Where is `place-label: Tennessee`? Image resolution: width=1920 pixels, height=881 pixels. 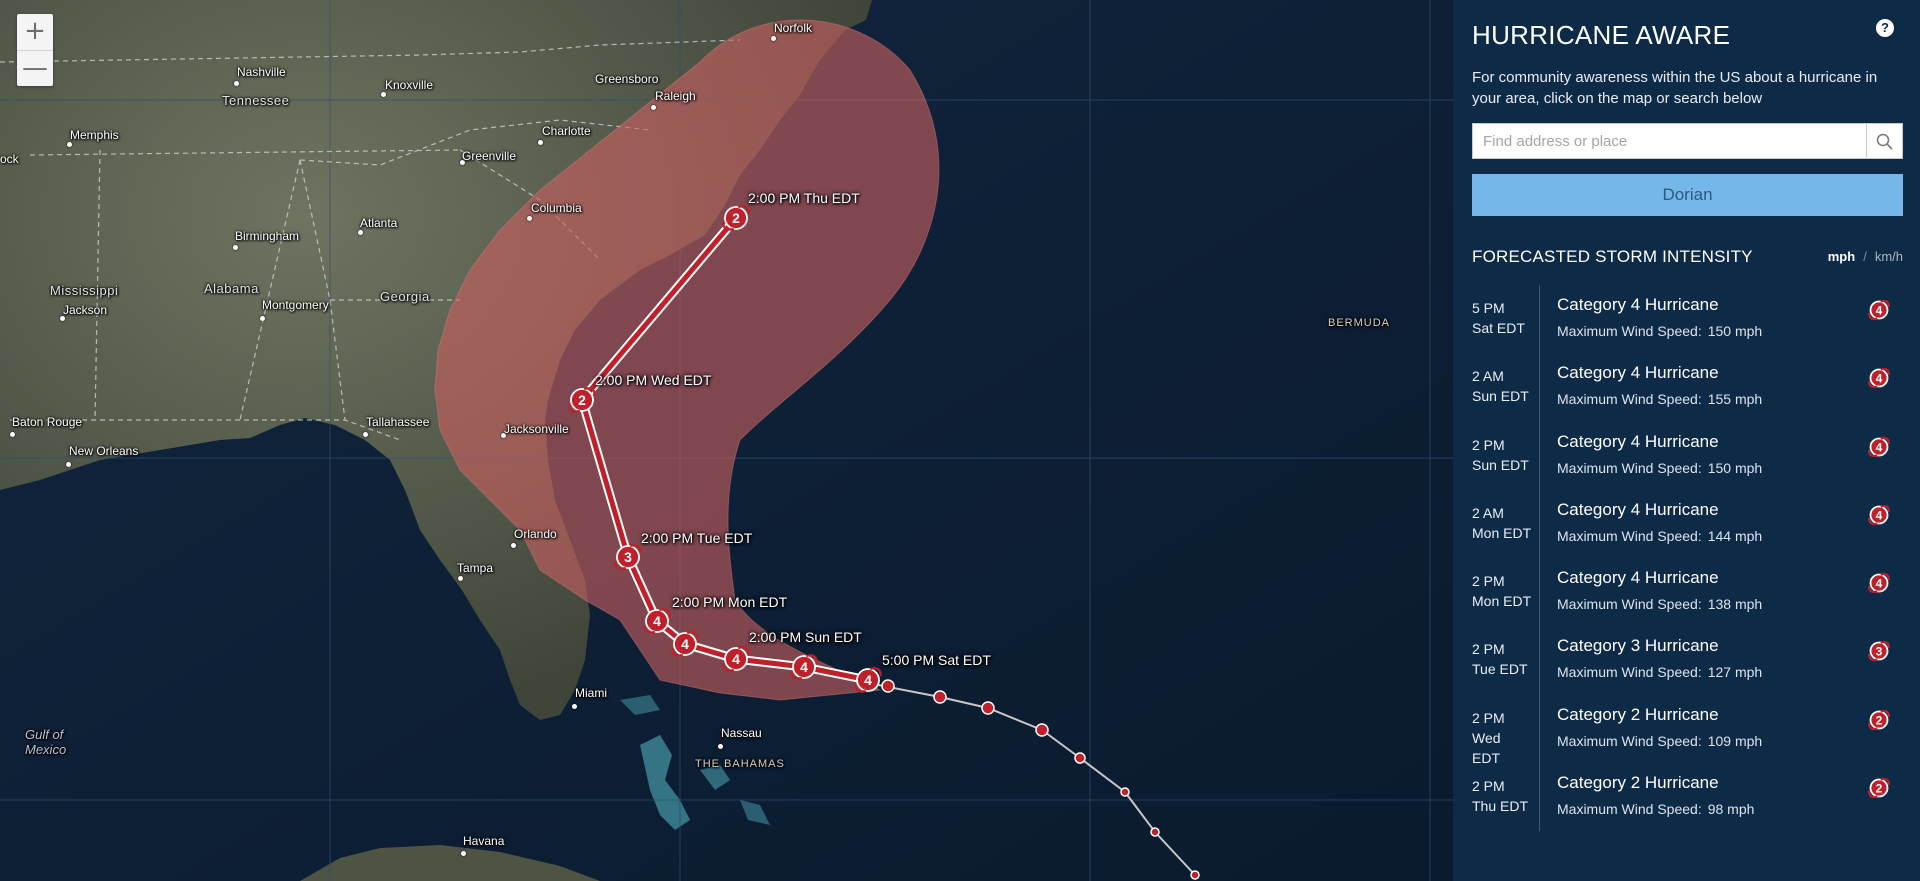 place-label: Tennessee is located at coordinates (256, 100).